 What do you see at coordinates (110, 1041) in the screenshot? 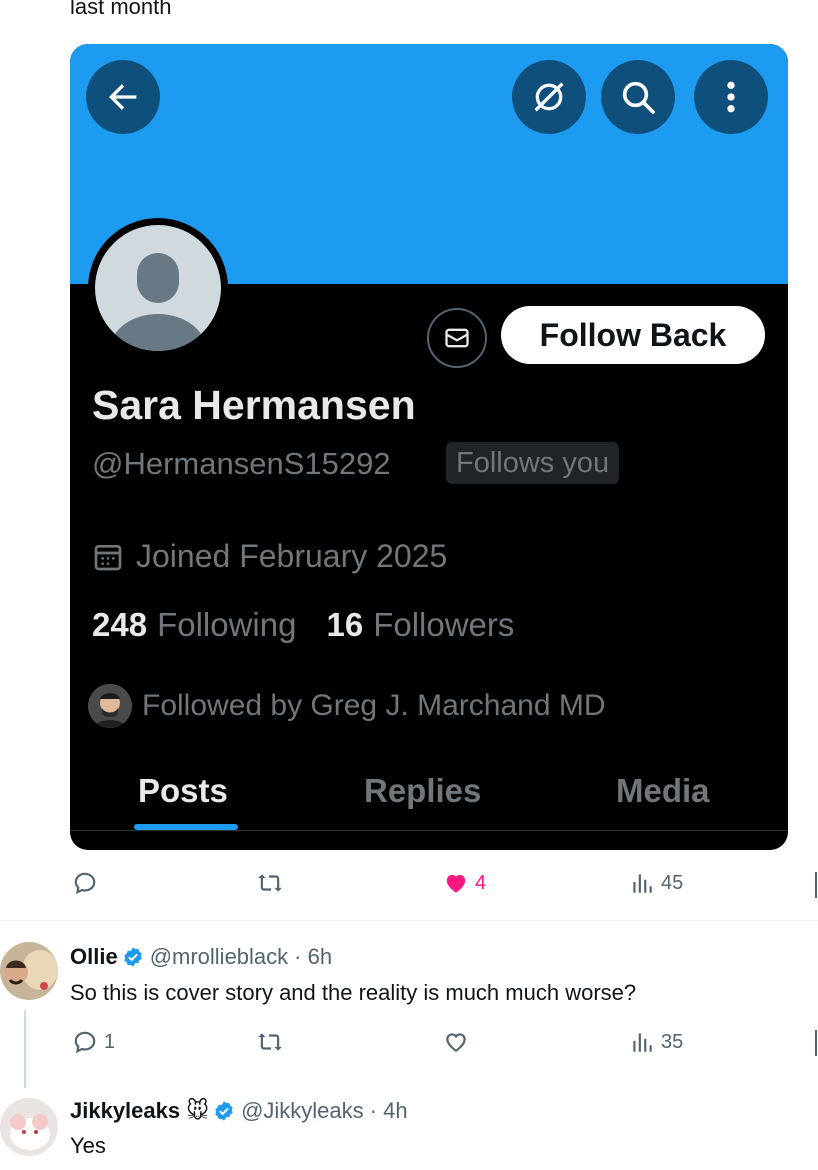
I see `reply-count: 1` at bounding box center [110, 1041].